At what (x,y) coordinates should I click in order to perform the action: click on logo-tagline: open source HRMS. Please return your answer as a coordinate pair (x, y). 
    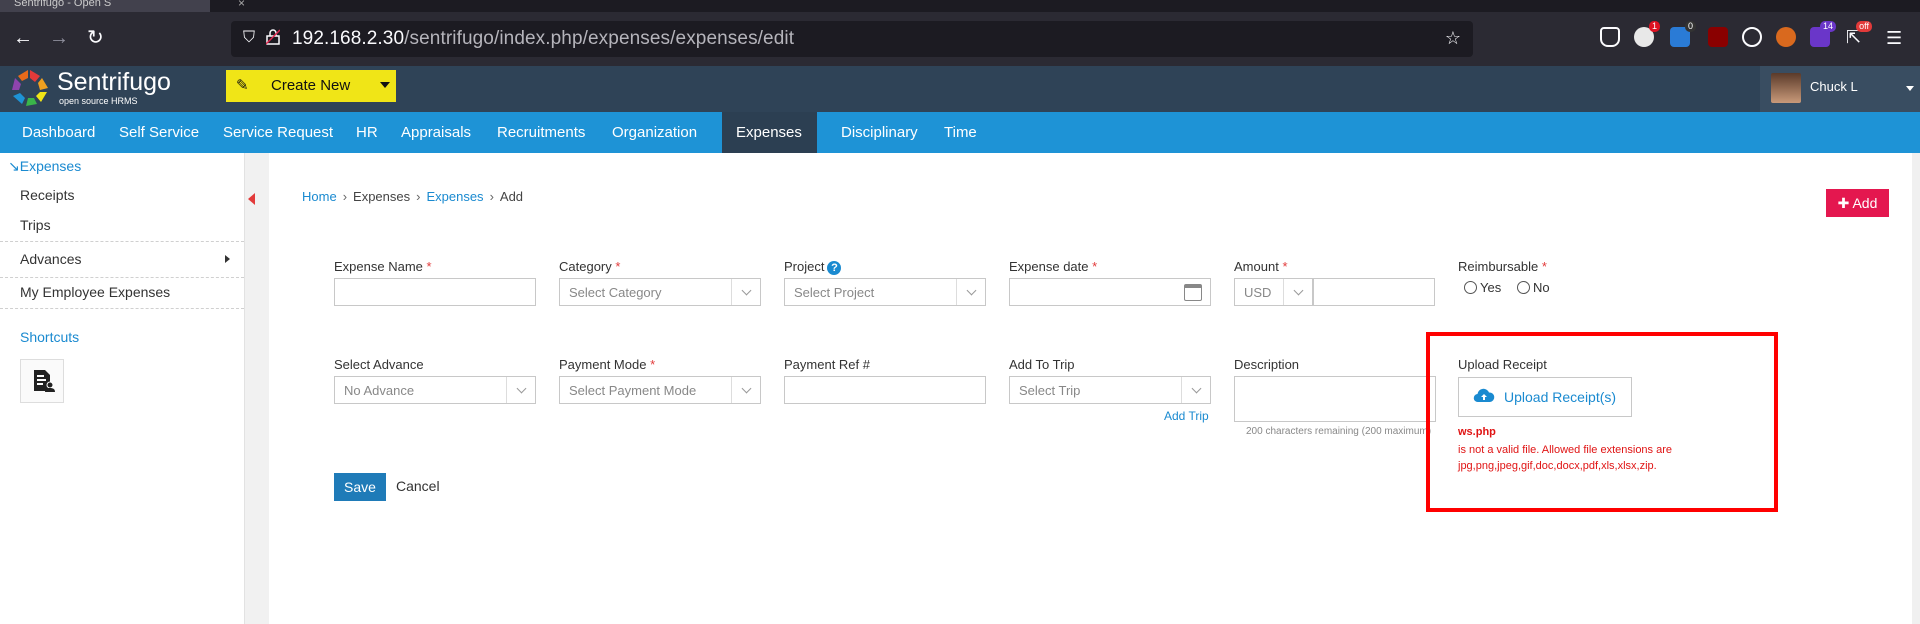
    Looking at the image, I should click on (98, 101).